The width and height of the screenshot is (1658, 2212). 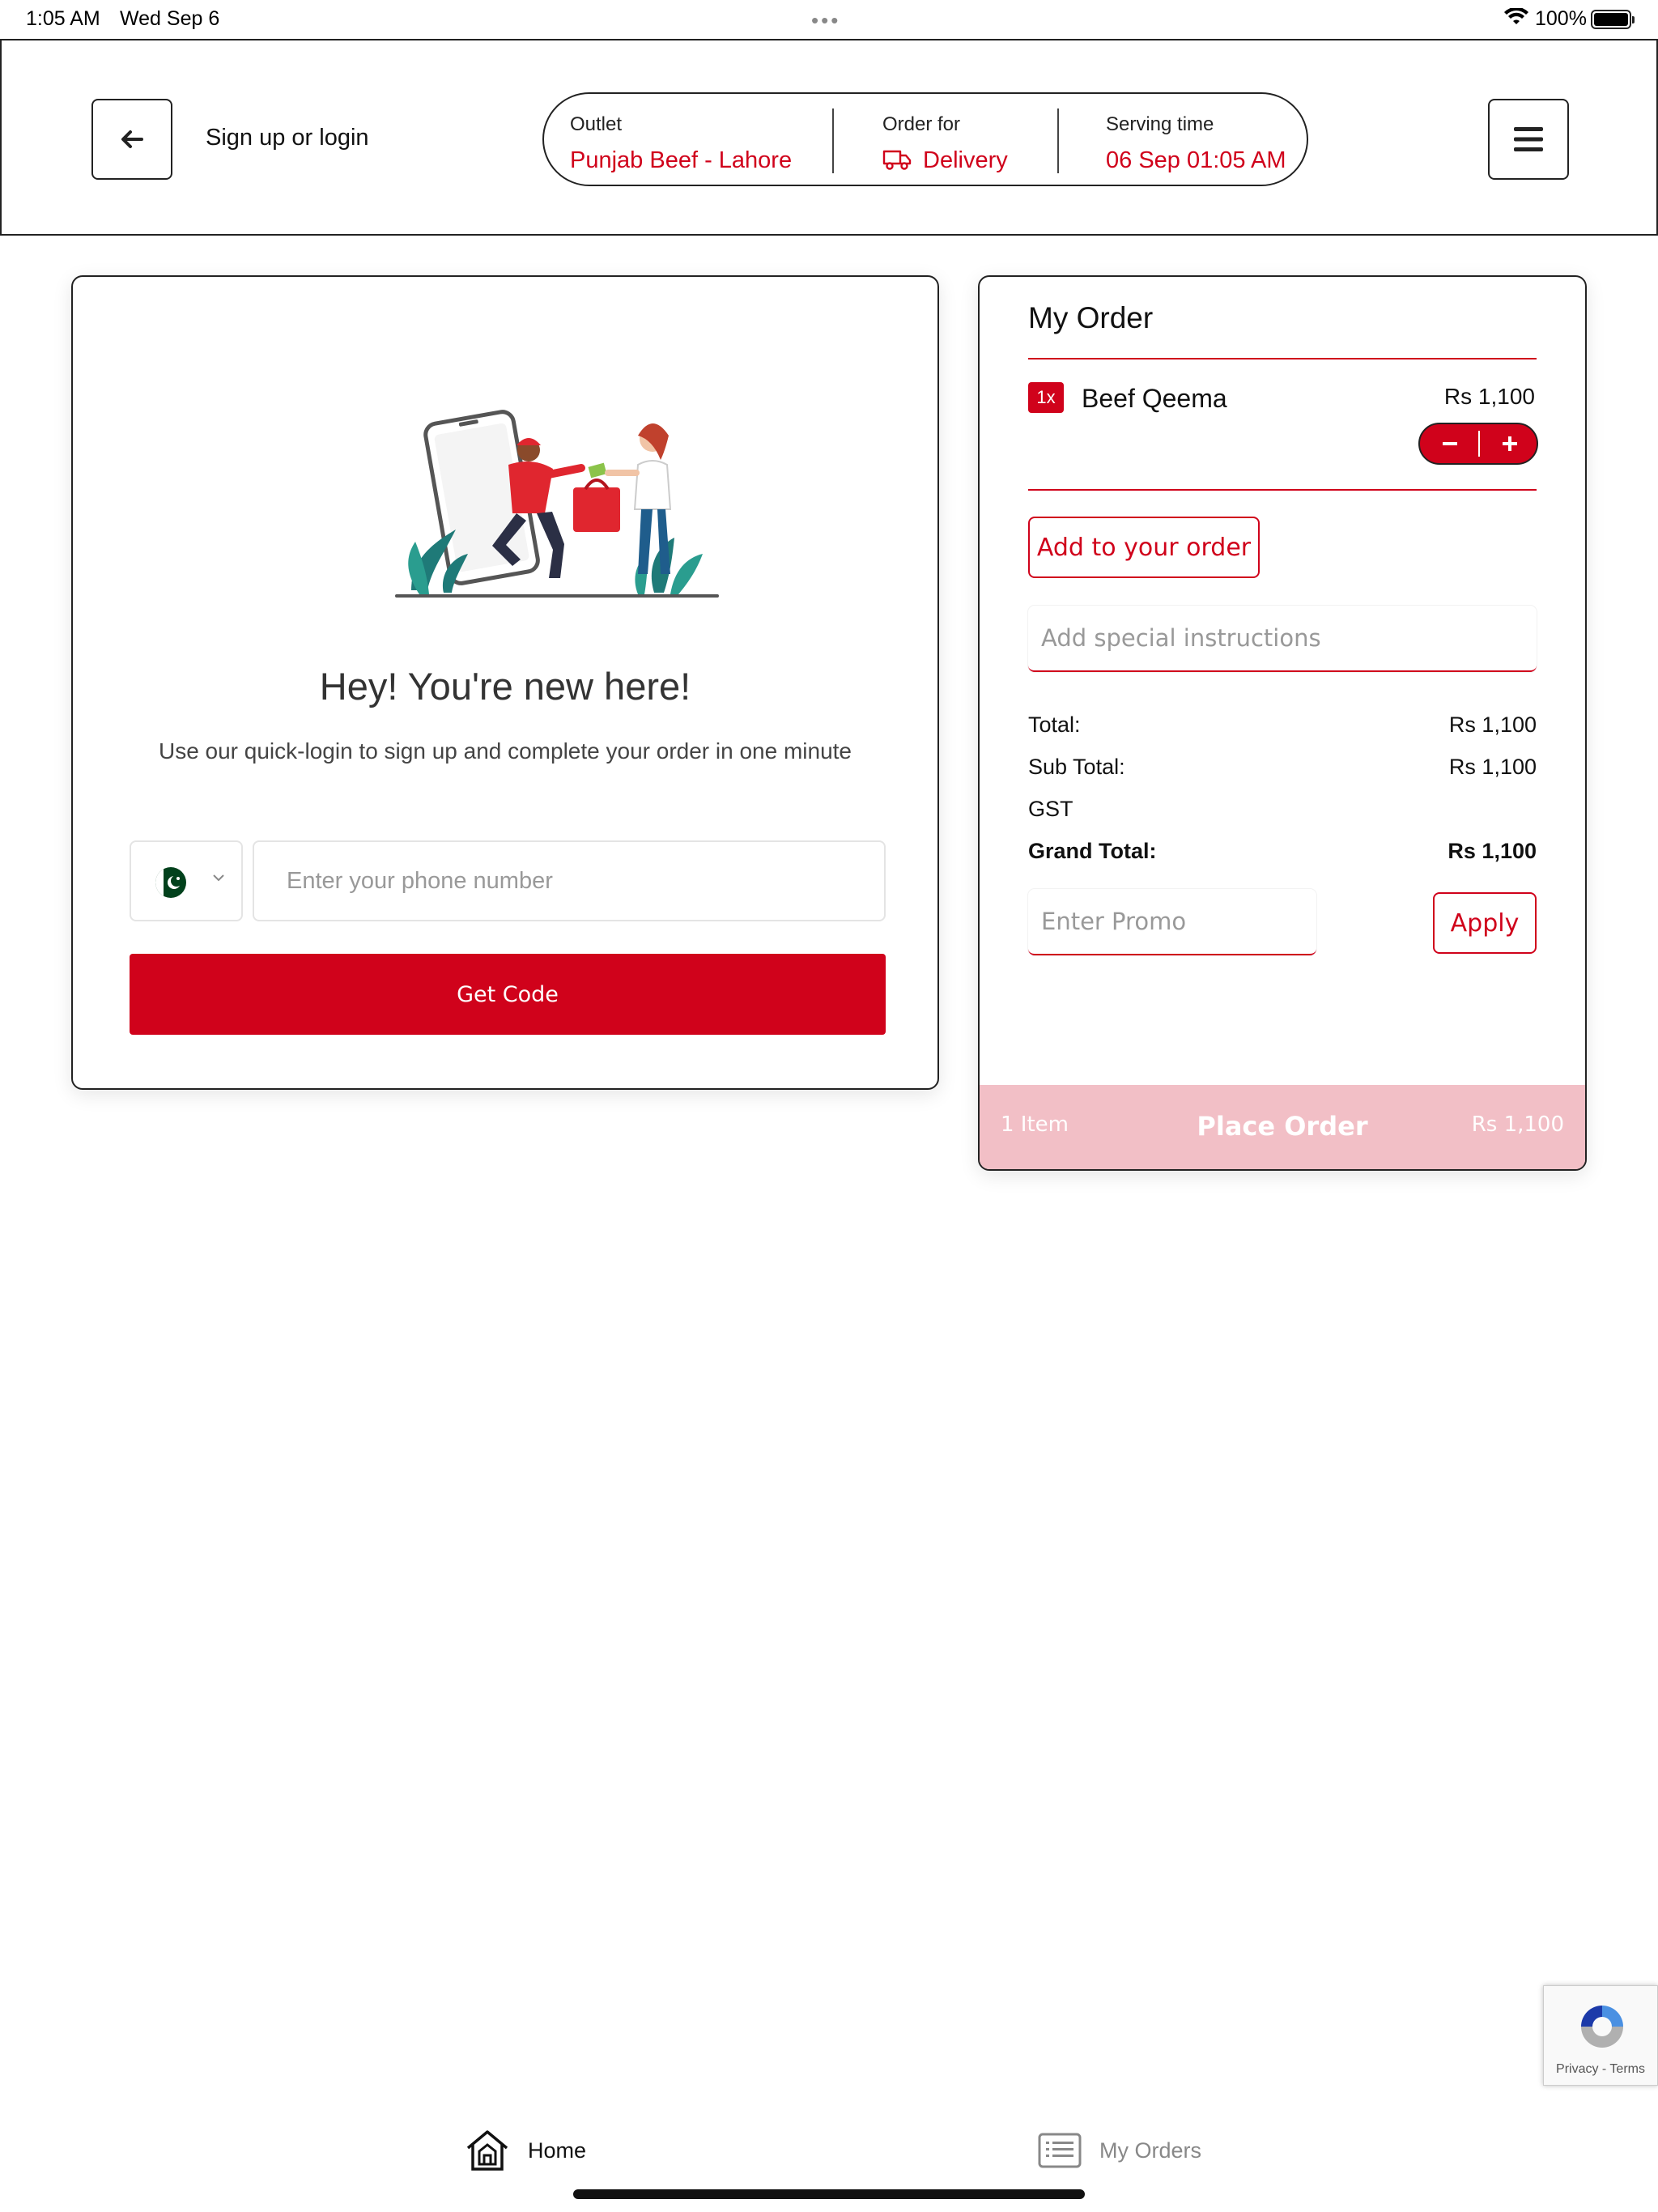 What do you see at coordinates (569, 881) in the screenshot?
I see `phone-number-input` at bounding box center [569, 881].